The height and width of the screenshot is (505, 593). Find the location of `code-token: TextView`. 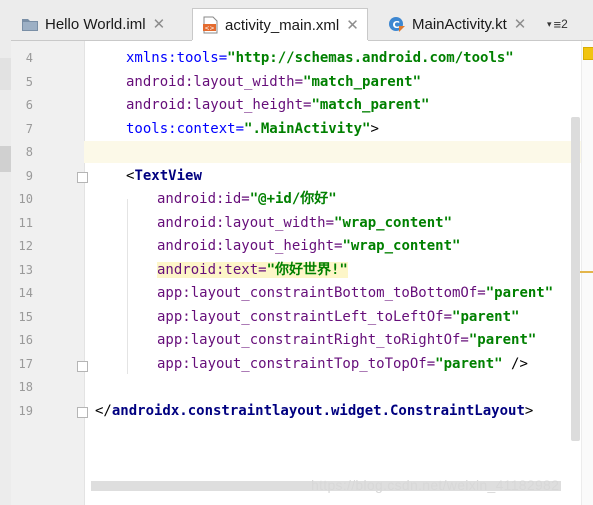

code-token: TextView is located at coordinates (168, 175).